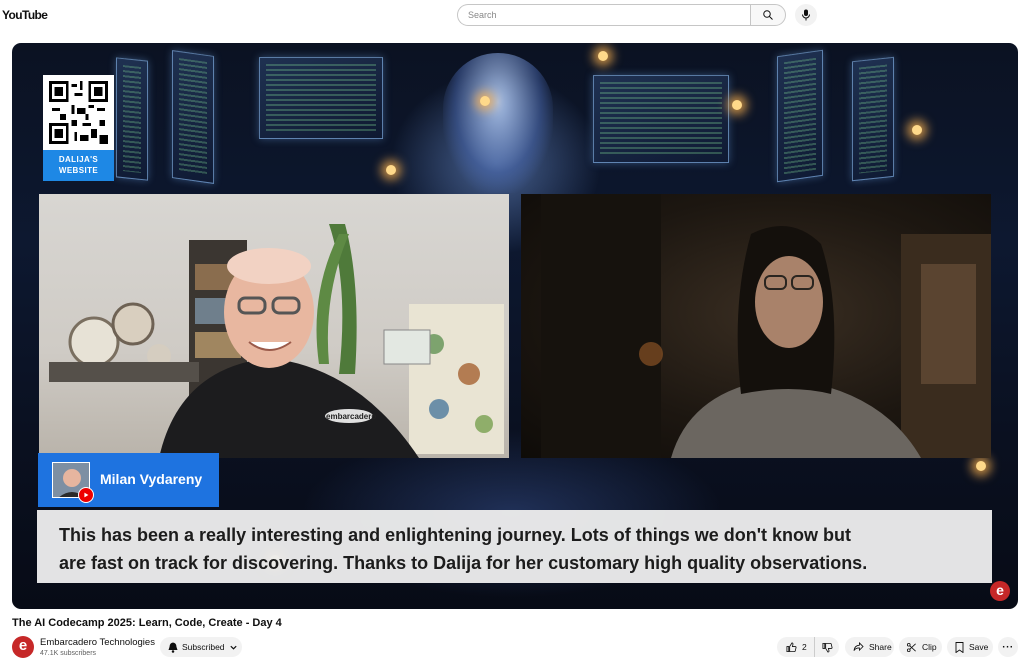 The height and width of the screenshot is (661, 1024). Describe the element at coordinates (173, 647) in the screenshot. I see `bell-icon` at that location.